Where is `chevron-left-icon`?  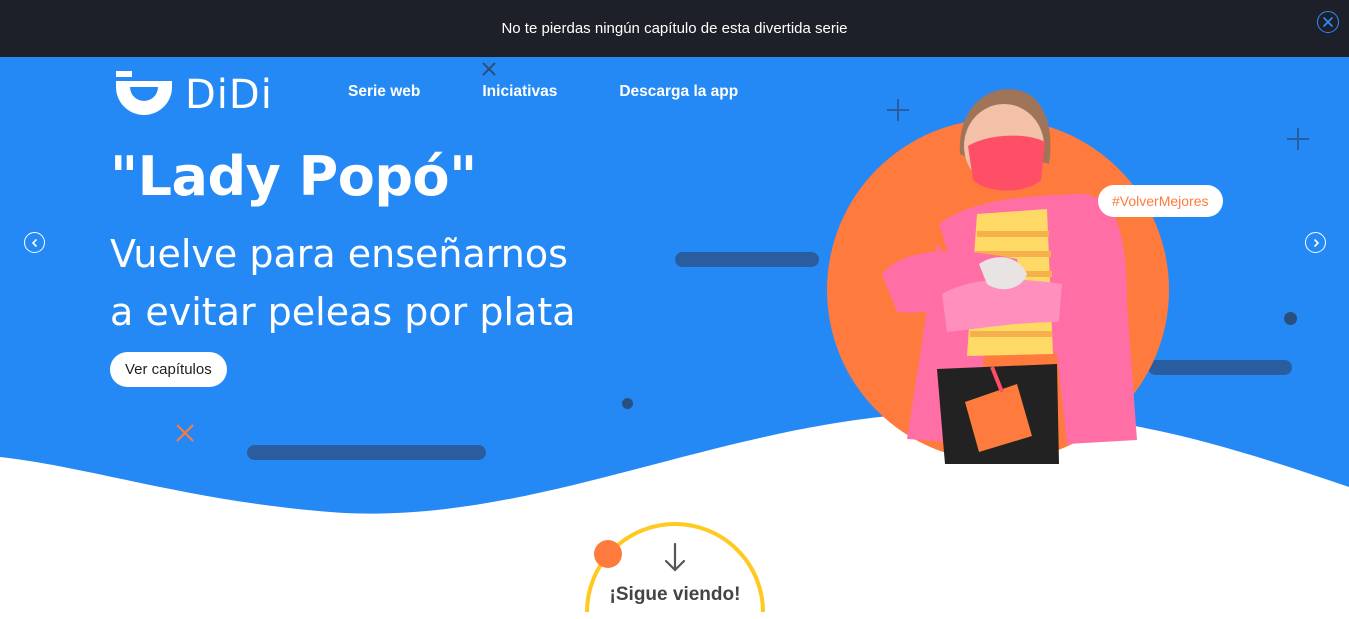 chevron-left-icon is located at coordinates (34, 242).